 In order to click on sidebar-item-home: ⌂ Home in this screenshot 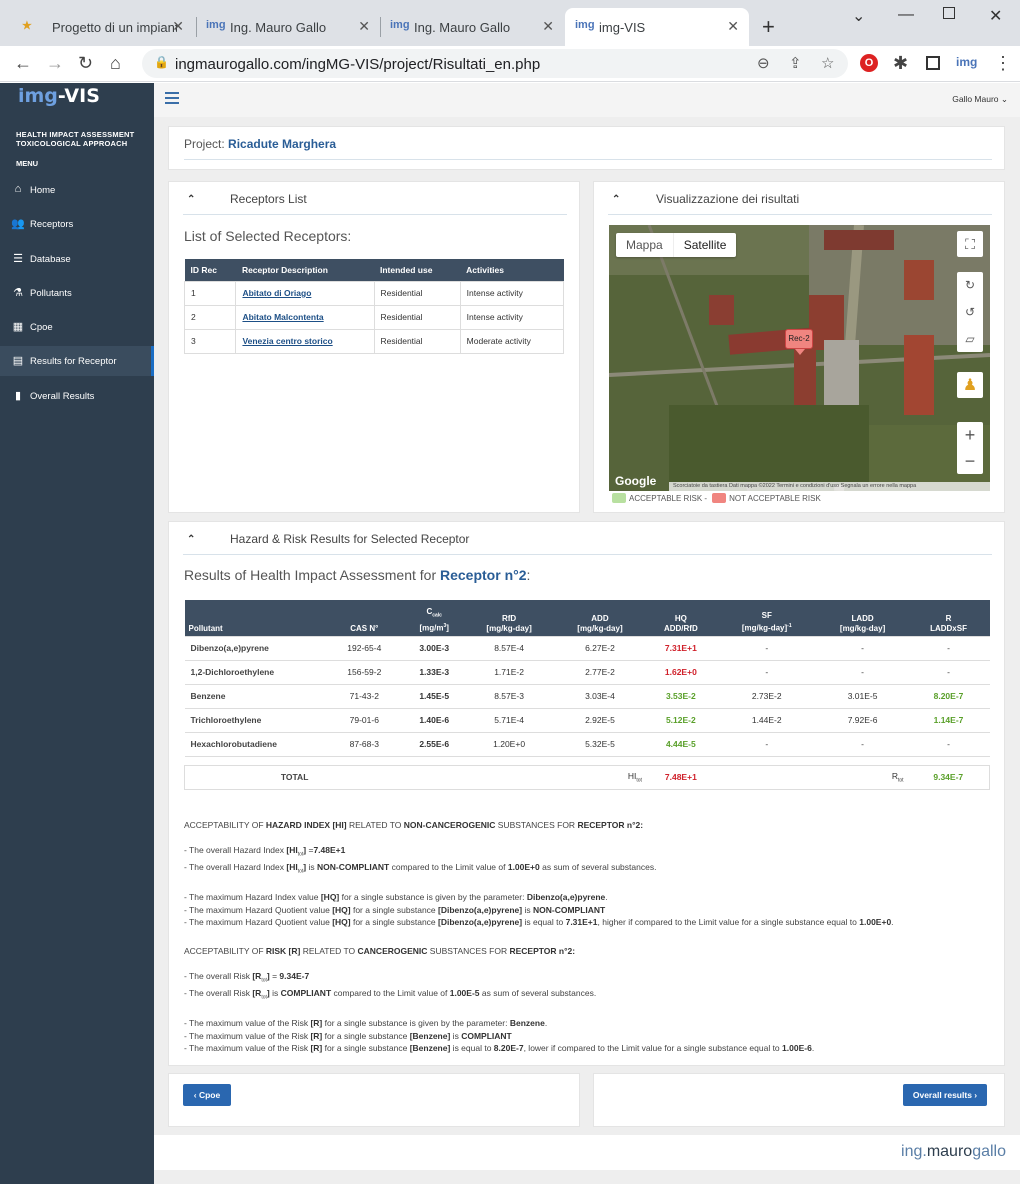, I will do `click(77, 190)`.